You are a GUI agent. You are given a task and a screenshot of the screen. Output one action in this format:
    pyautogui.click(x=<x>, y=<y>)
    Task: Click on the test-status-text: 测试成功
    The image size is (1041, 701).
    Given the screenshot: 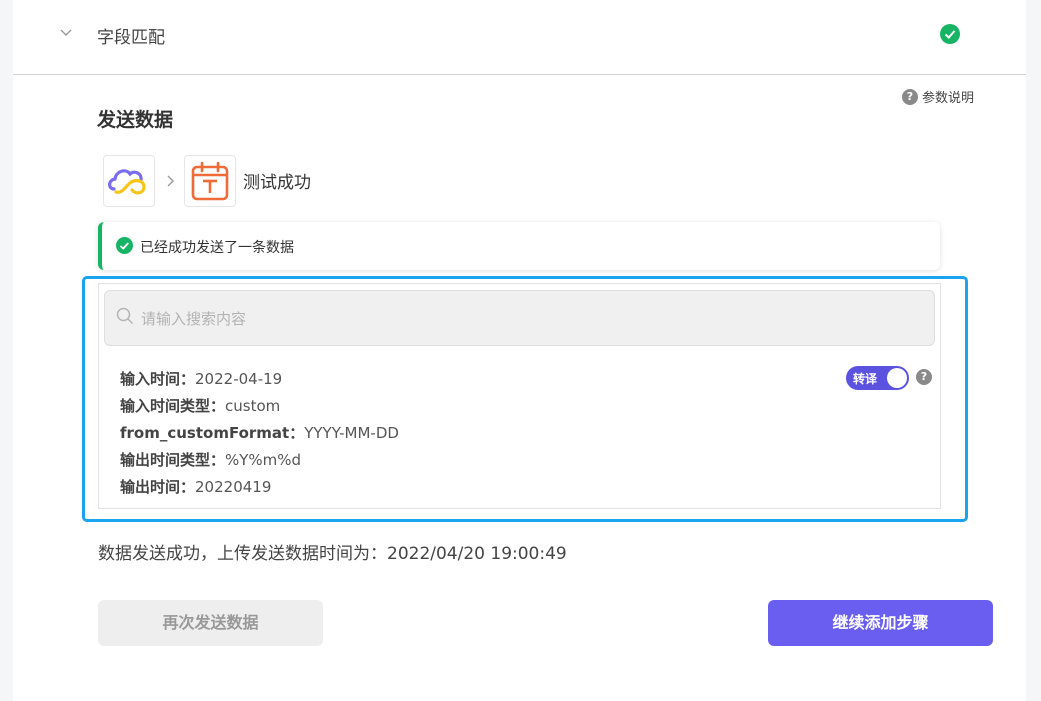 What is the action you would take?
    pyautogui.click(x=277, y=183)
    